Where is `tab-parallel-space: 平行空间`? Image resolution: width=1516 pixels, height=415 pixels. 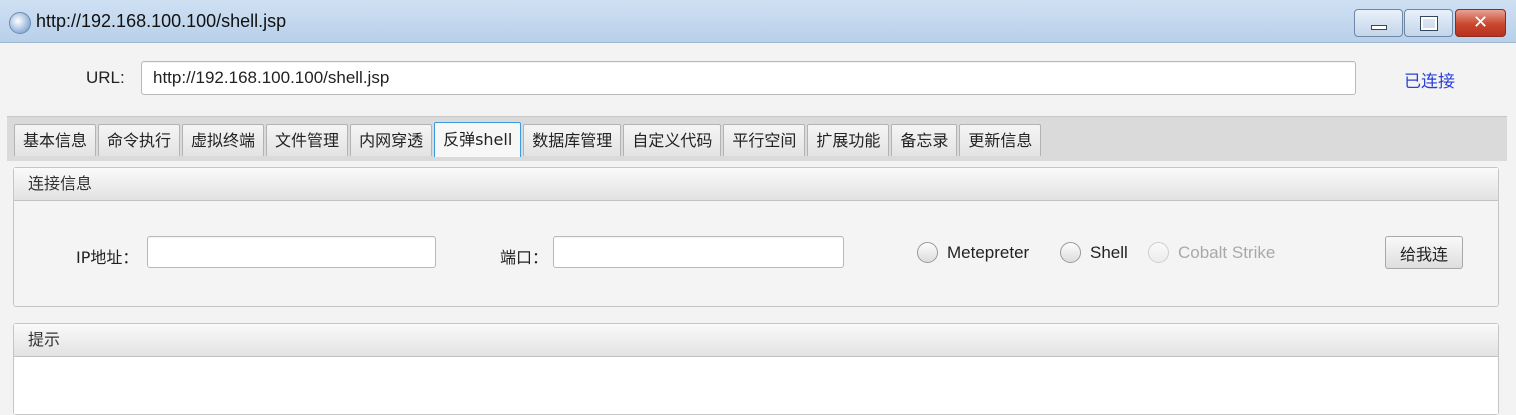 tab-parallel-space: 平行空间 is located at coordinates (764, 140).